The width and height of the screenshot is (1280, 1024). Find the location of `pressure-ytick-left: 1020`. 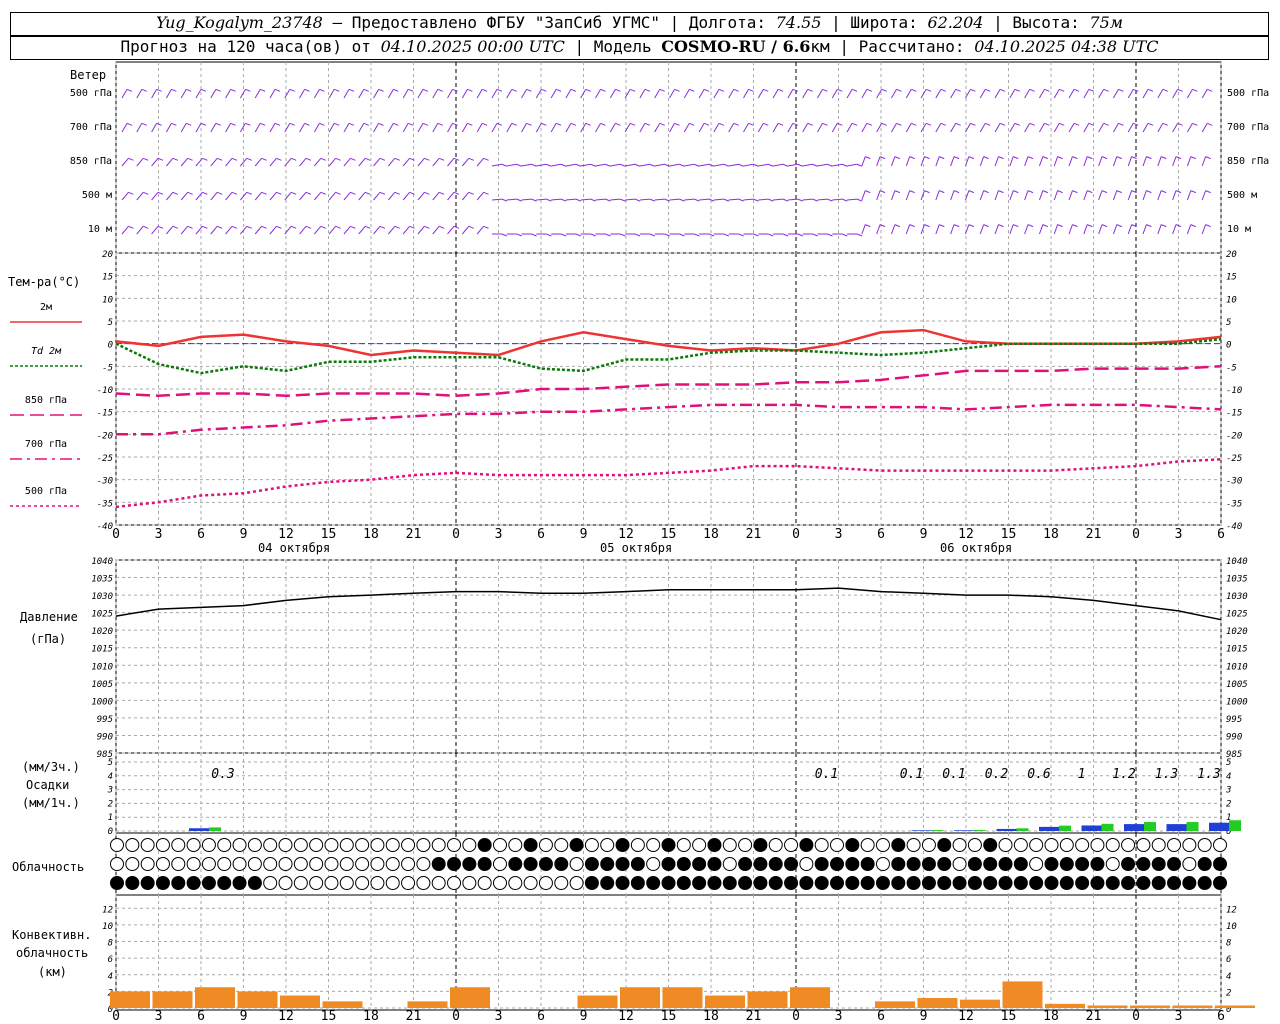

pressure-ytick-left: 1020 is located at coordinates (102, 632).